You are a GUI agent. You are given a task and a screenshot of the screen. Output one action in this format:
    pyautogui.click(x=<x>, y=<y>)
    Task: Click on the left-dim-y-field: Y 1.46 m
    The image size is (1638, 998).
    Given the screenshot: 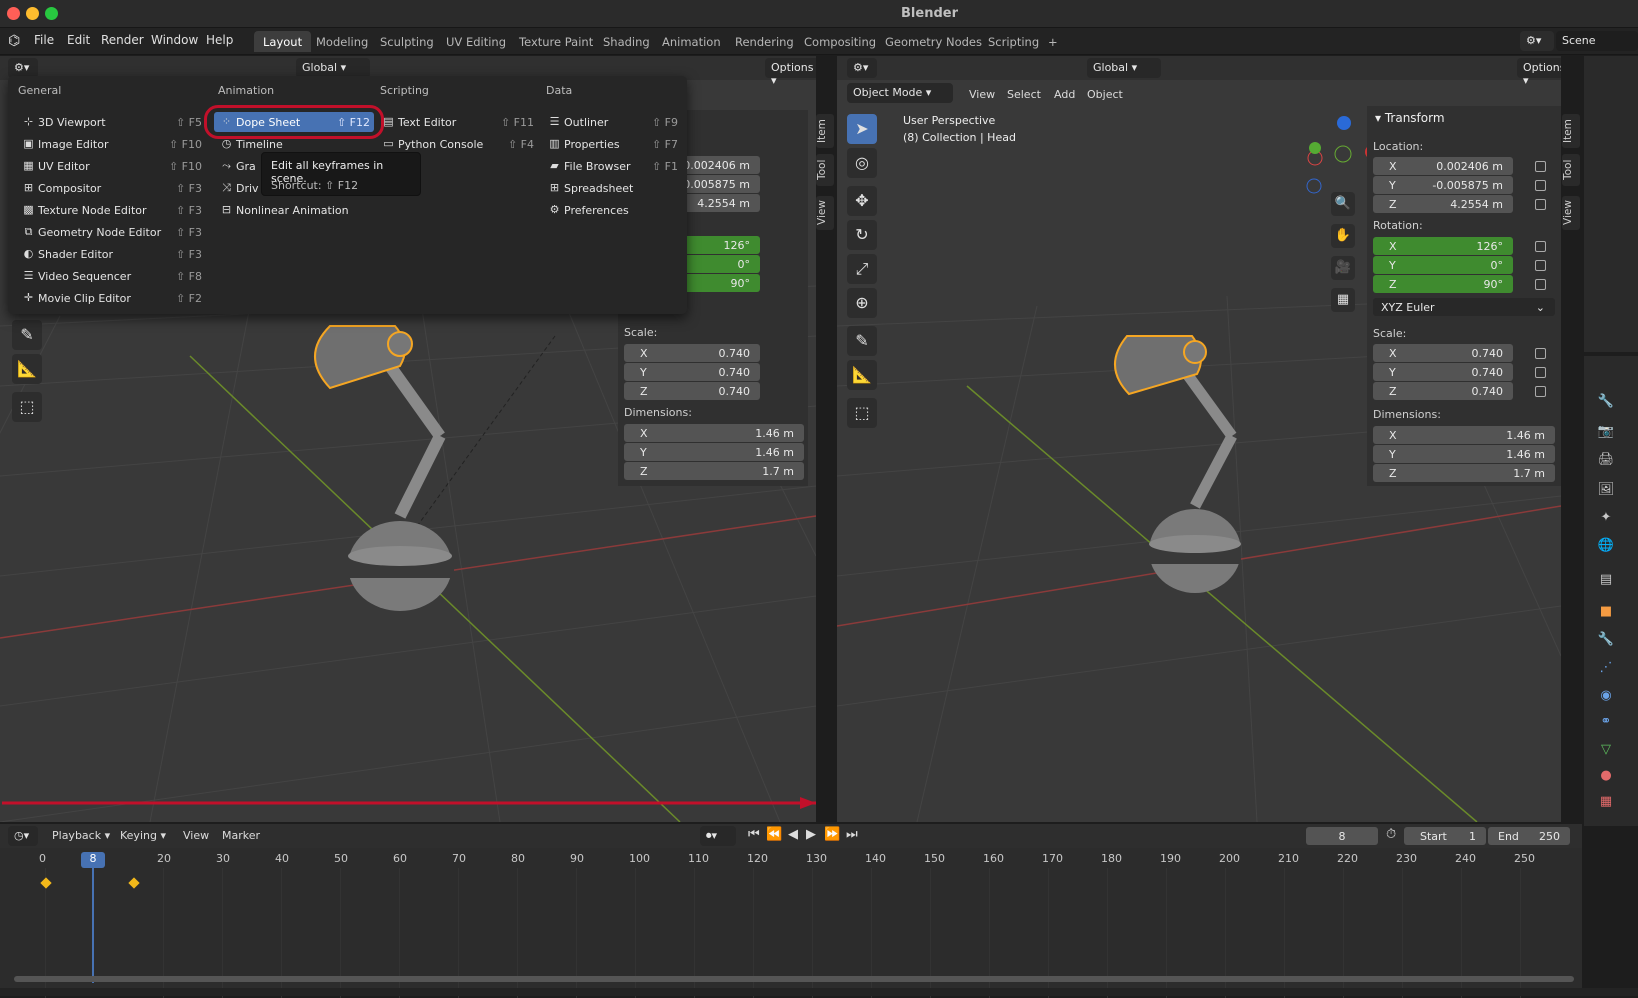 What is the action you would take?
    pyautogui.click(x=714, y=452)
    